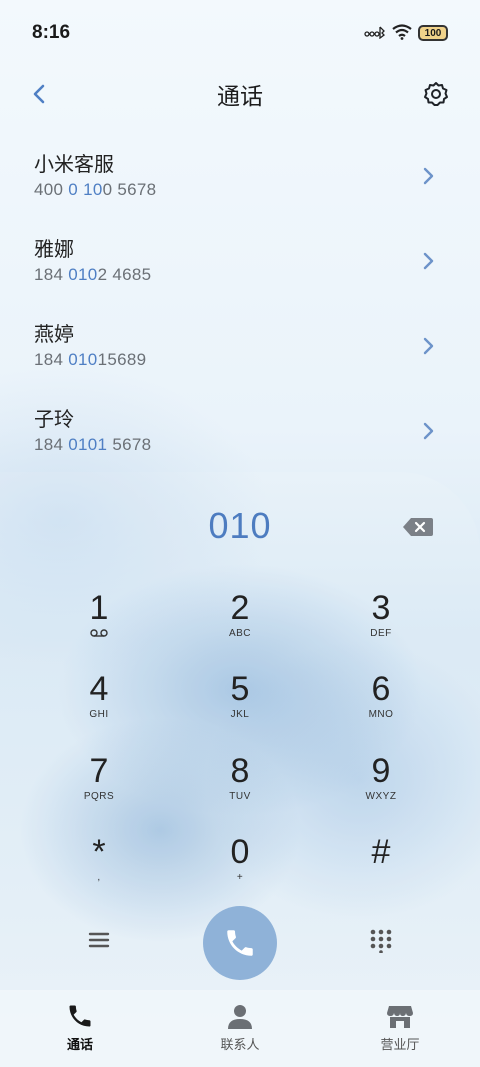  What do you see at coordinates (93, 444) in the screenshot?
I see `contact-number: 184 0101 5678` at bounding box center [93, 444].